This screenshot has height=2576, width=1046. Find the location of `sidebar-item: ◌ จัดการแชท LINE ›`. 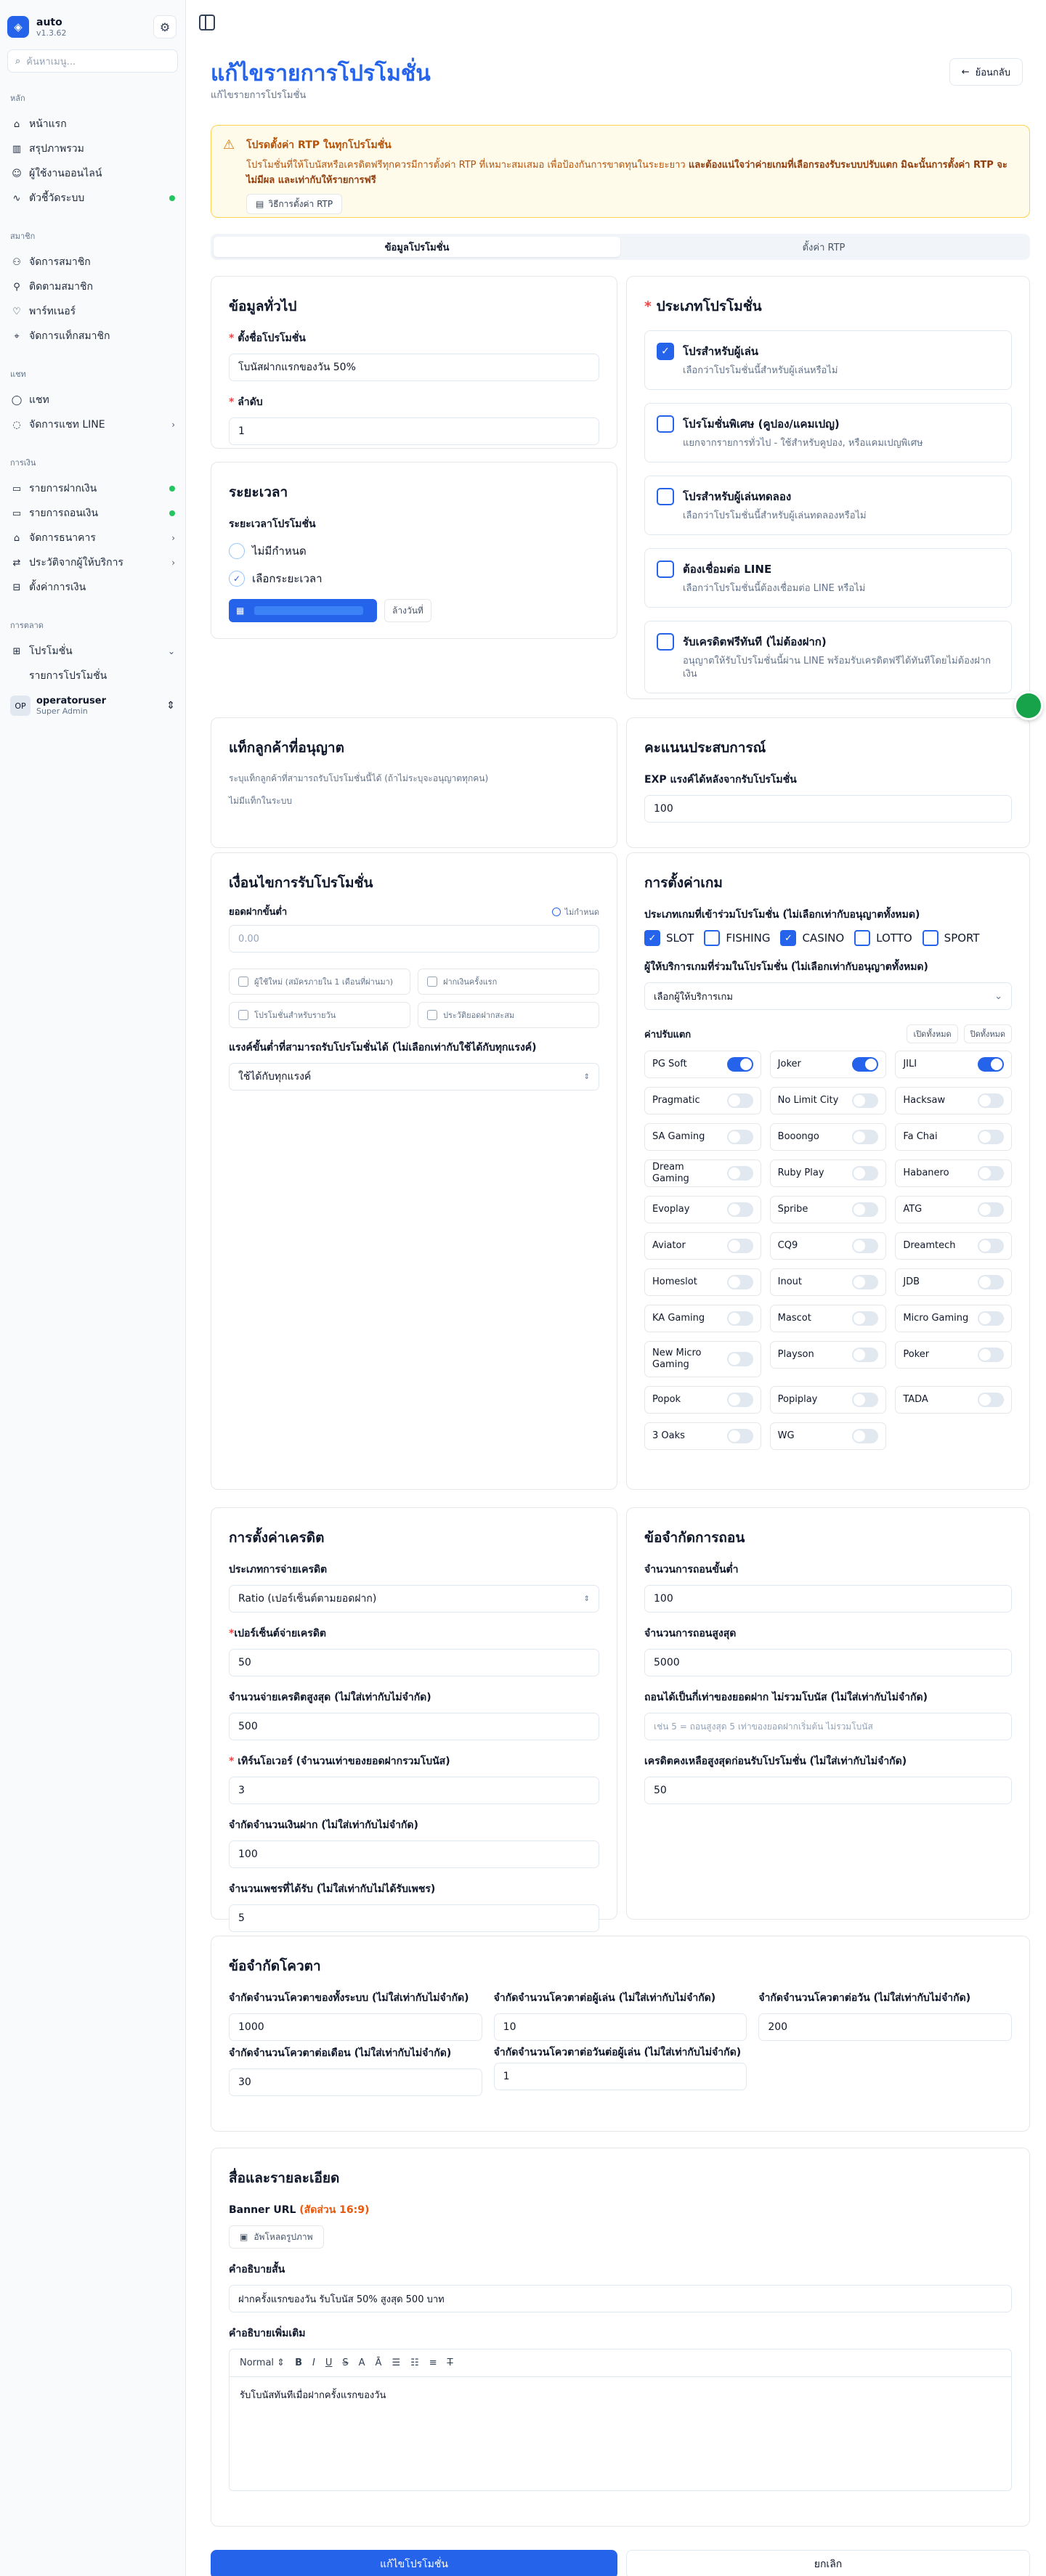

sidebar-item: ◌ จัดการแชท LINE › is located at coordinates (92, 424).